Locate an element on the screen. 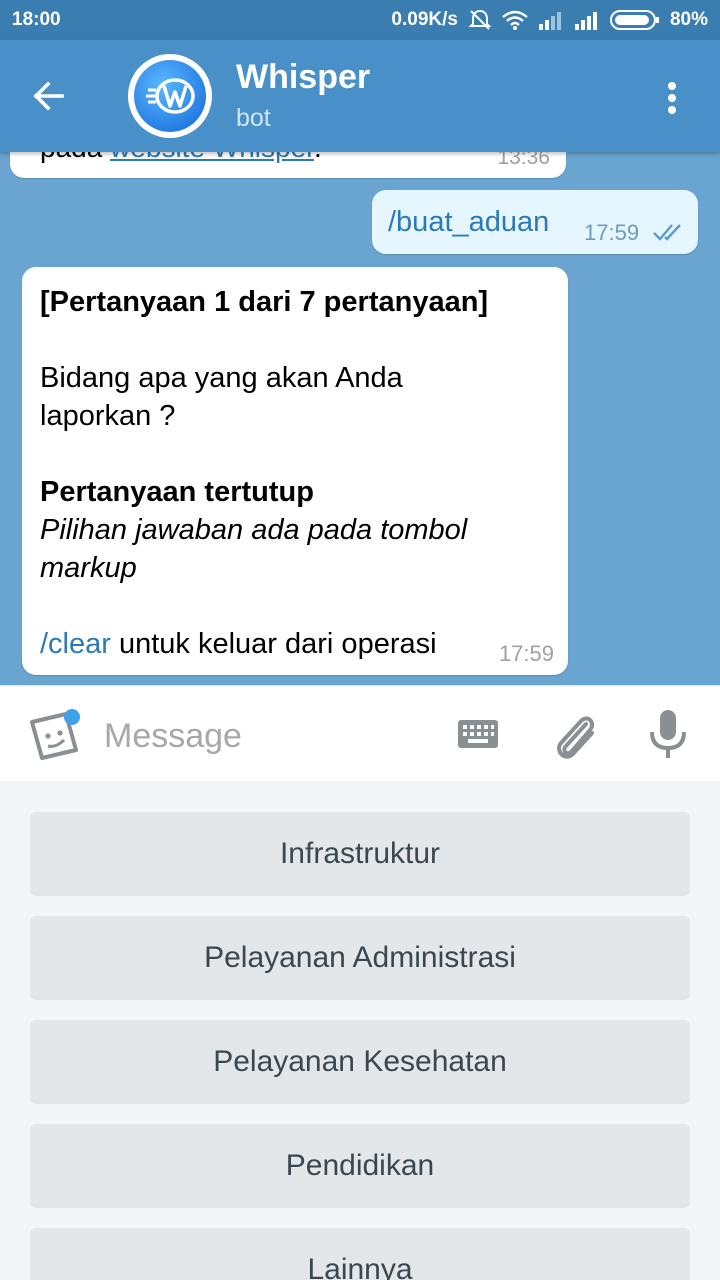 The width and height of the screenshot is (720, 1280). sticker-button is located at coordinates (55, 737).